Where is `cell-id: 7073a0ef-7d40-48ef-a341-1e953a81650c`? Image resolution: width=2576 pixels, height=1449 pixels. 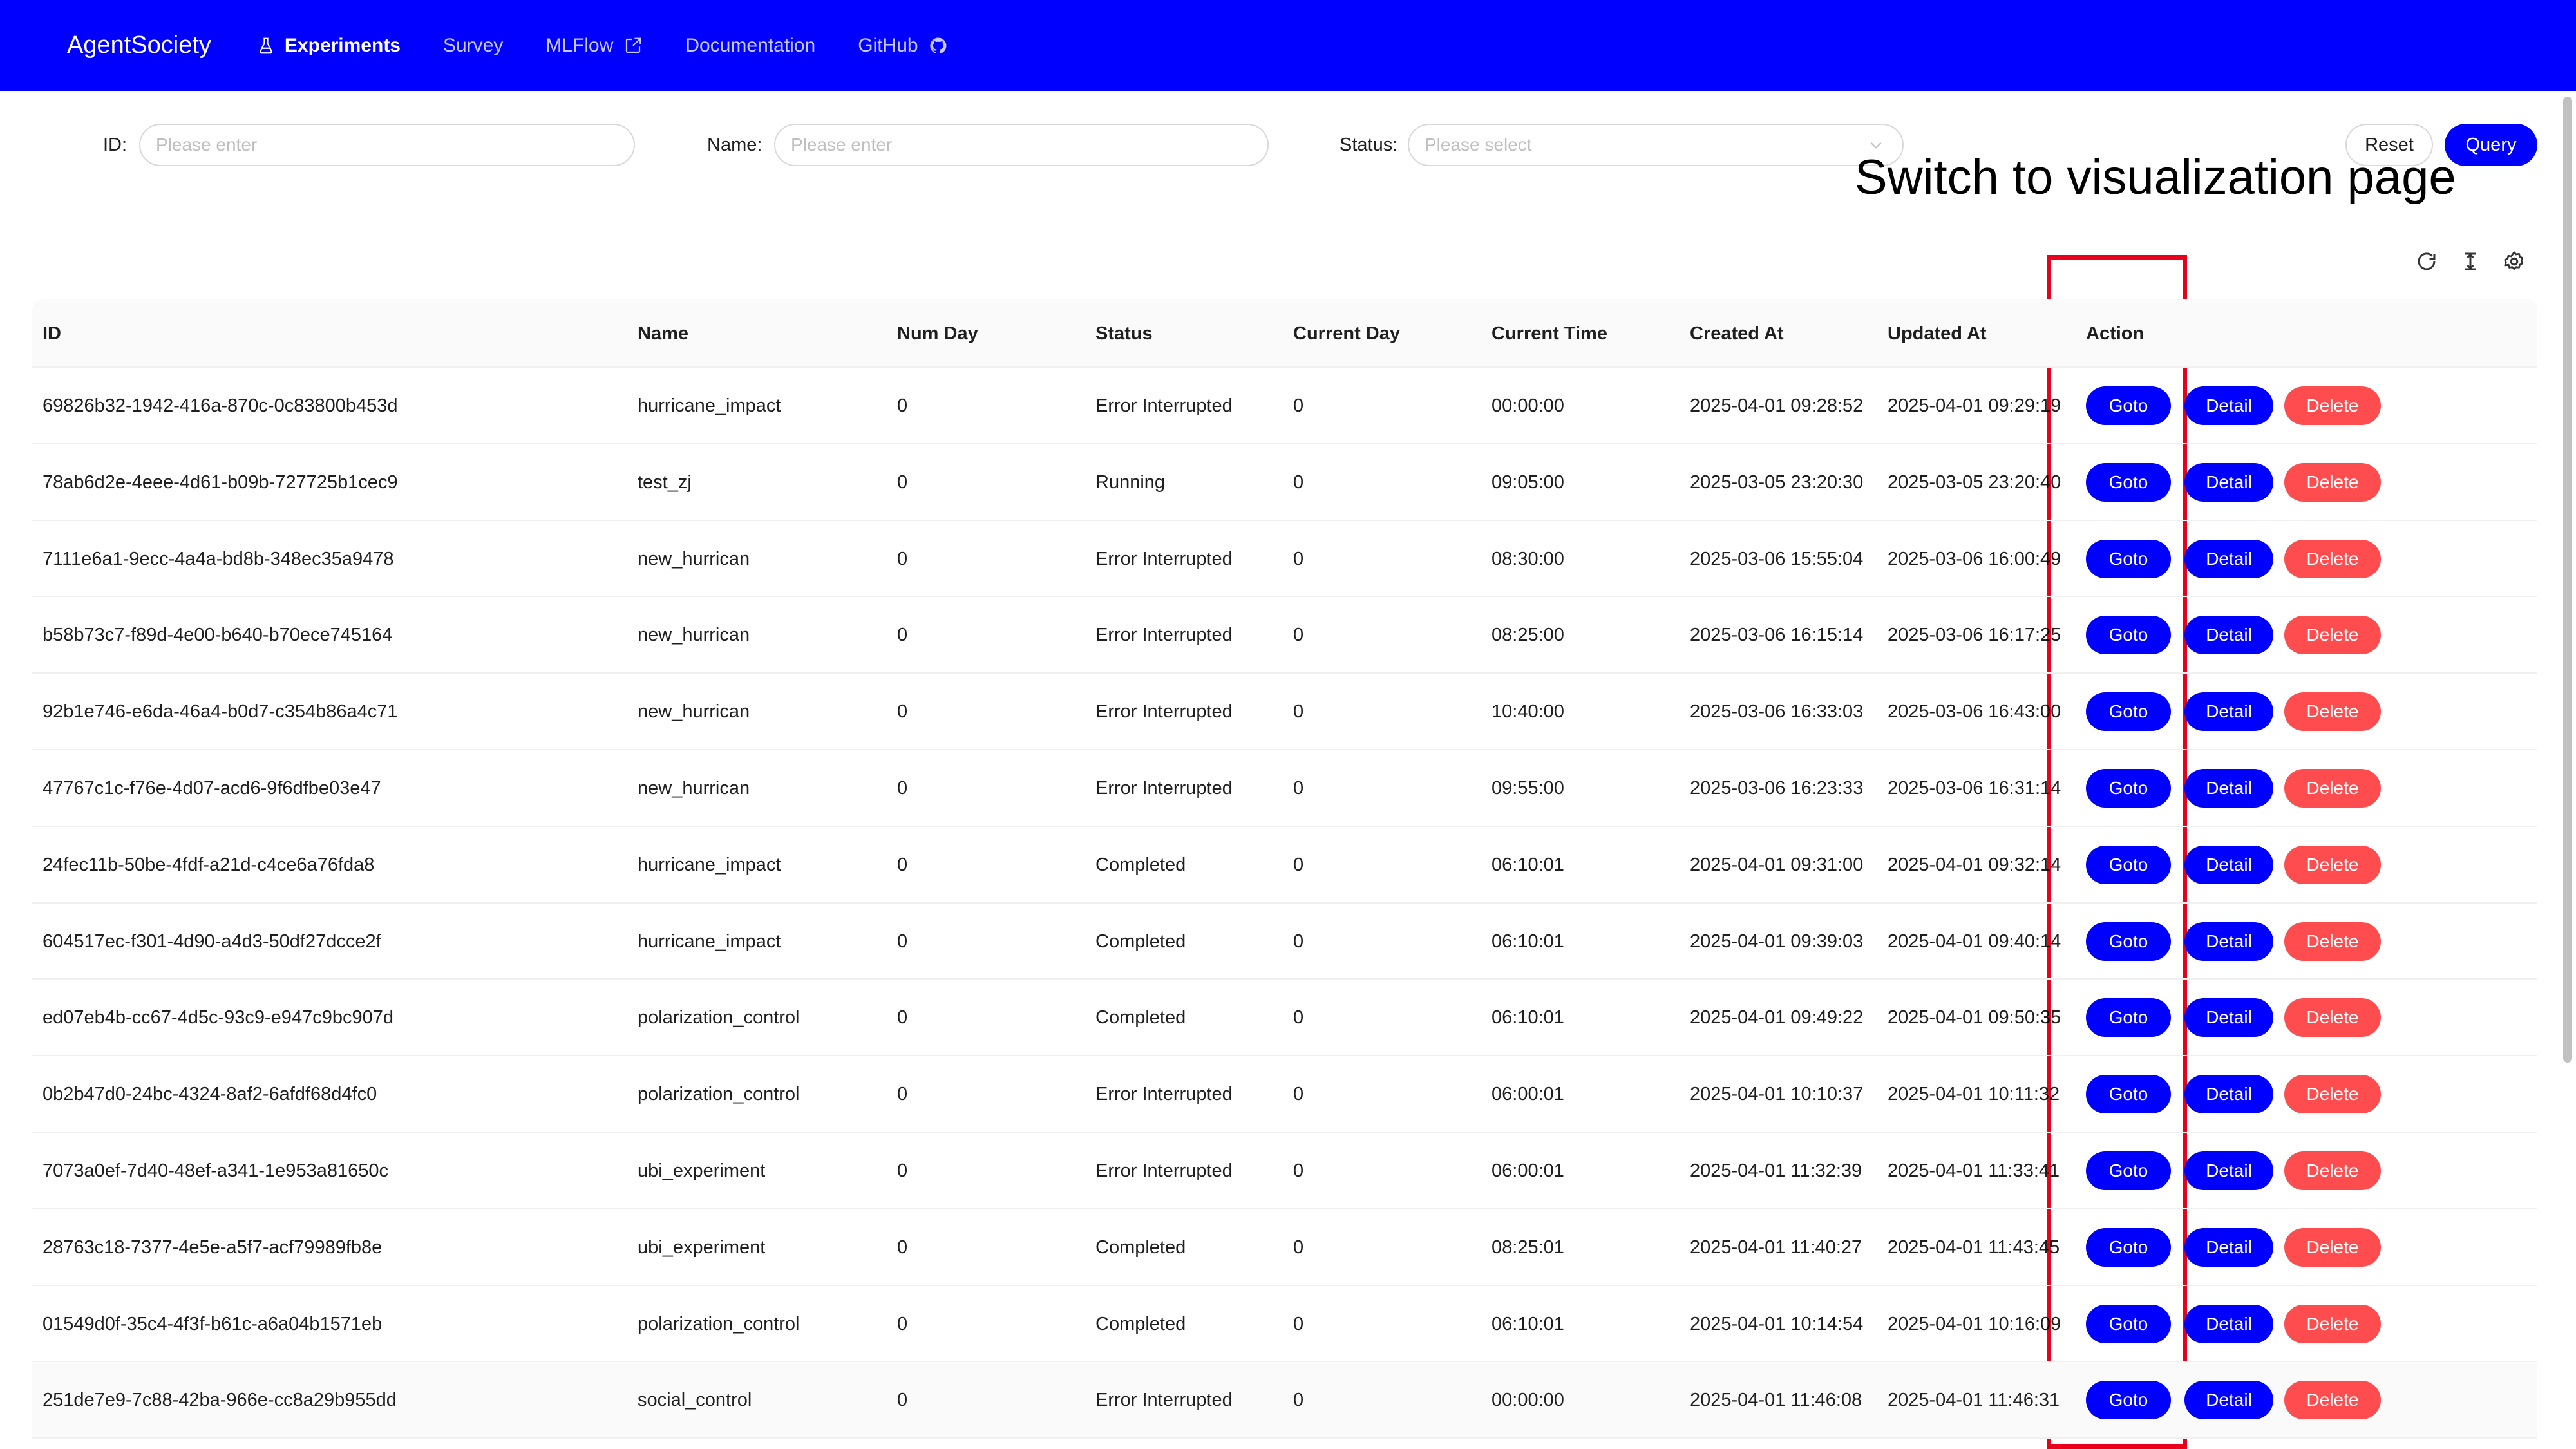 cell-id: 7073a0ef-7d40-48ef-a341-1e953a81650c is located at coordinates (215, 1170).